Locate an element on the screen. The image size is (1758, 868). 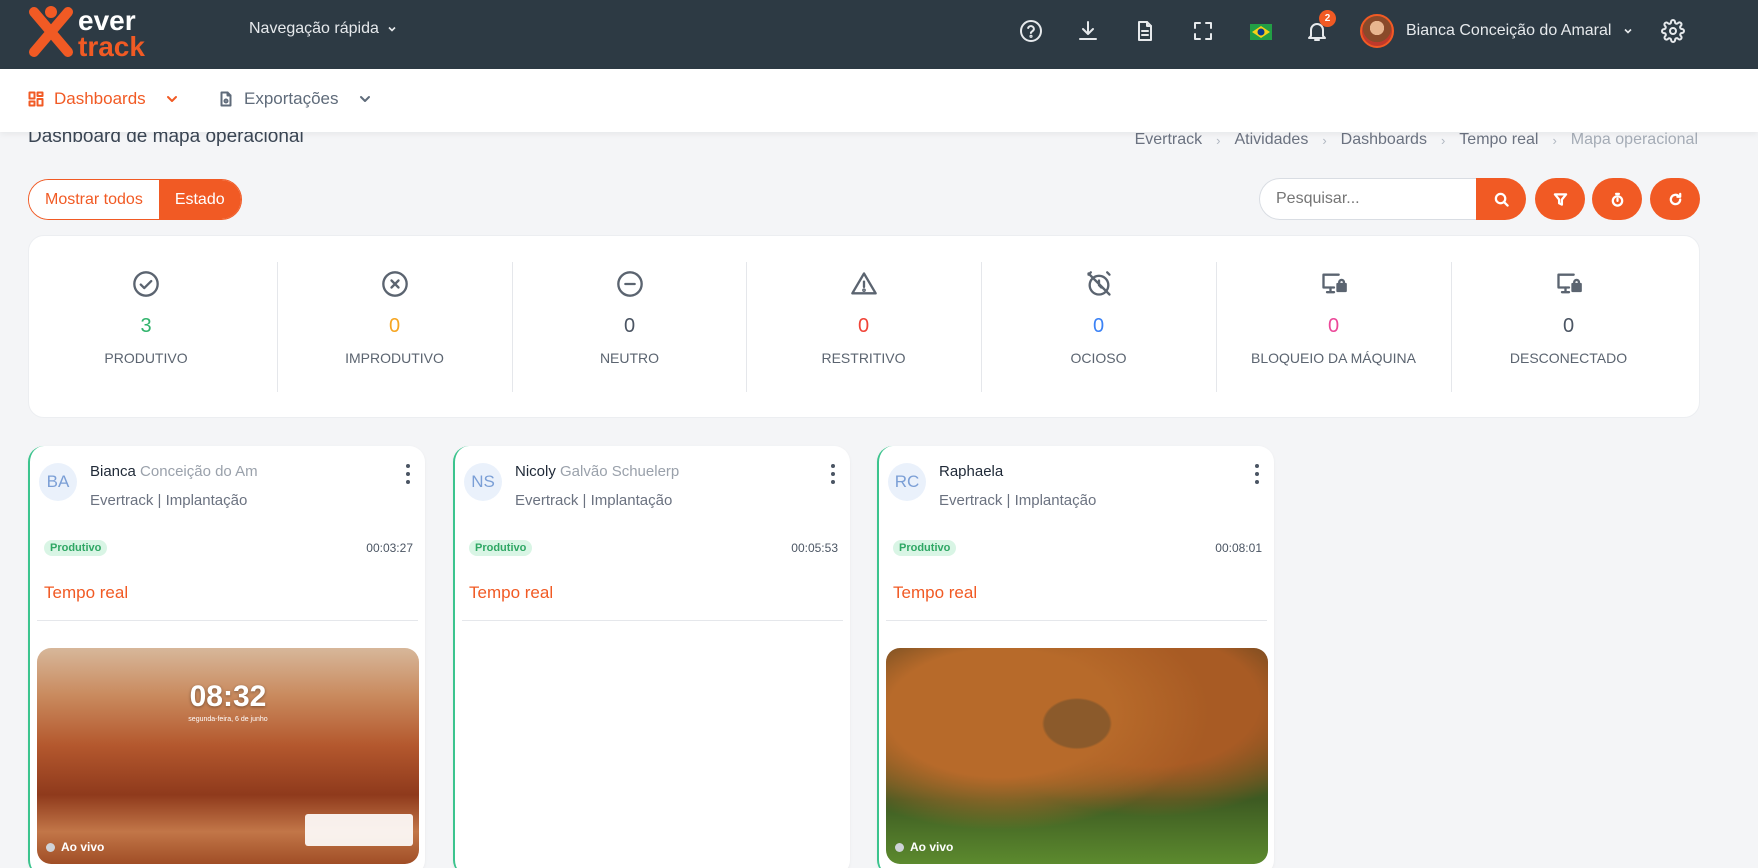
stat-value: 3 is located at coordinates (146, 326).